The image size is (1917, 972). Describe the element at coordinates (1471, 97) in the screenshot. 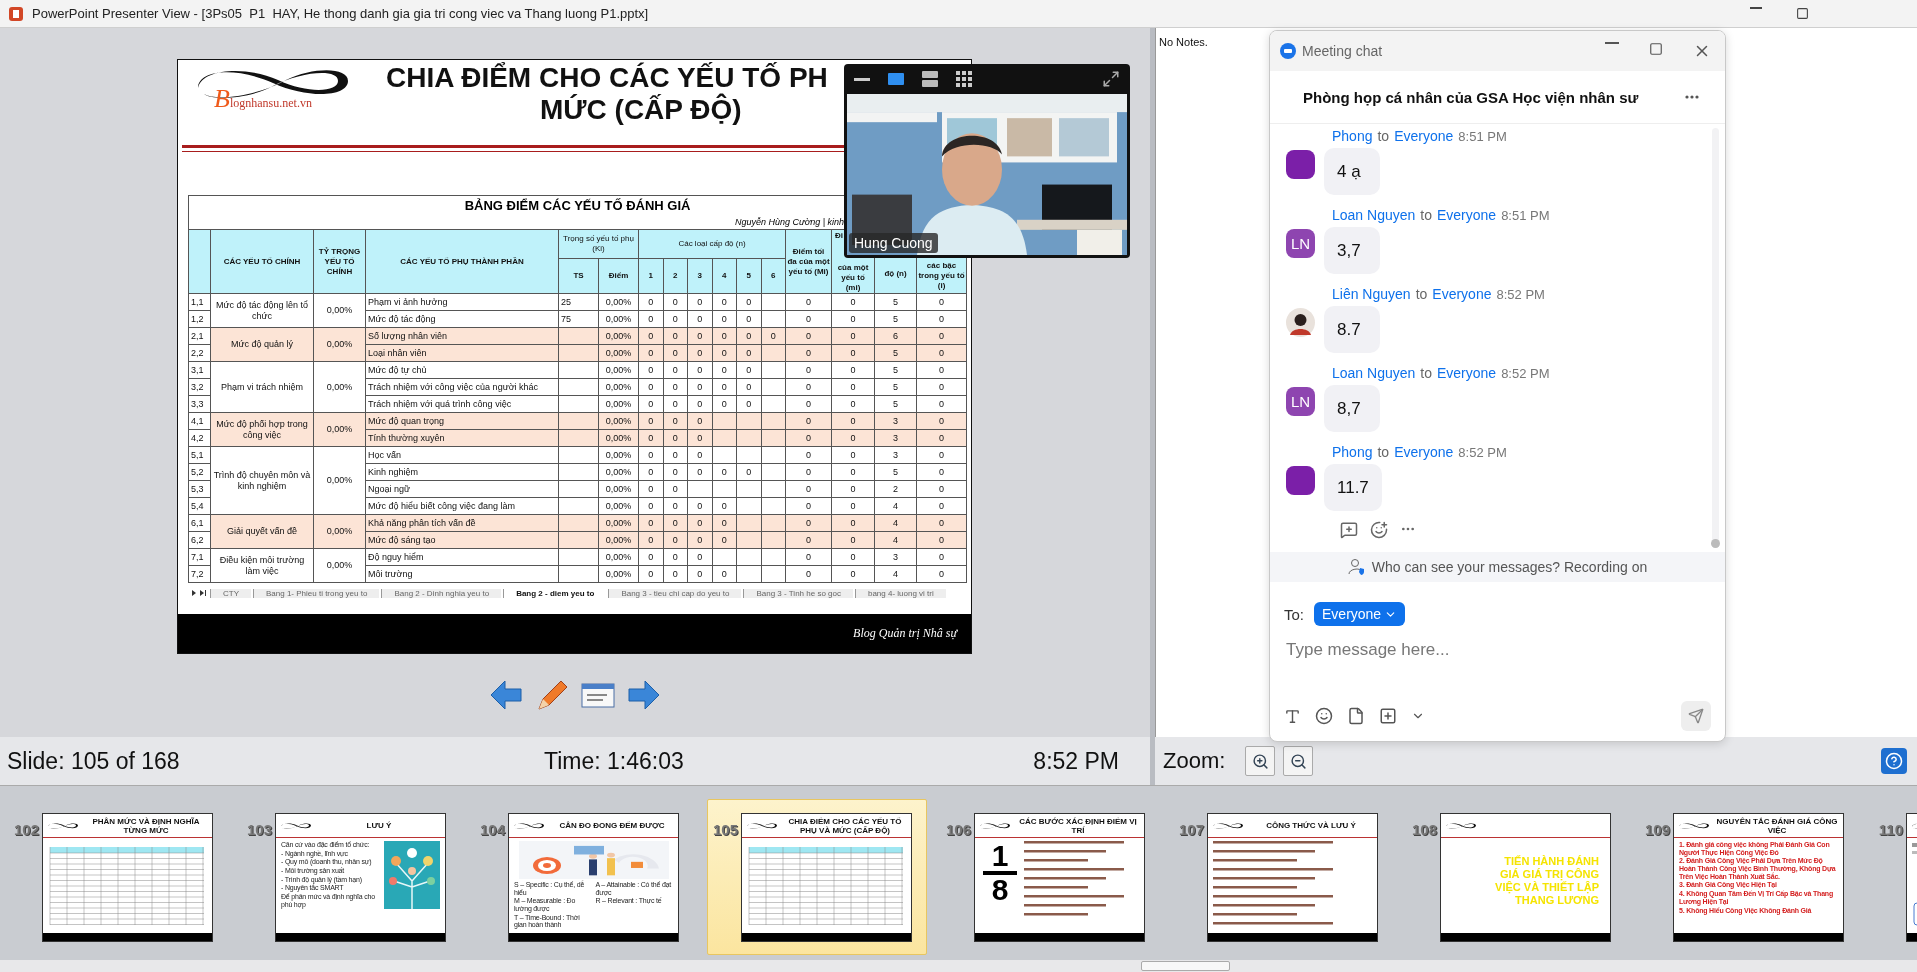

I see `chat-room-name: Phòng họp cá nhân của GSA Học viện nhân sư` at that location.